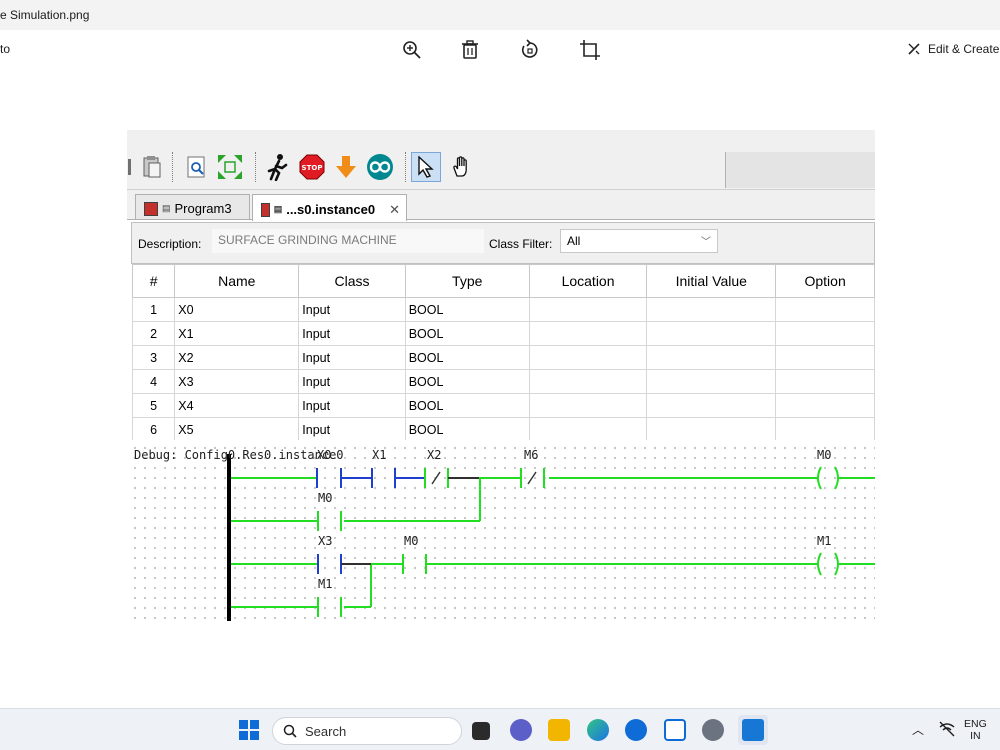 The image size is (1000, 750). I want to click on tab-instance0: ▤ ...s0.instance0 ✕, so click(329, 207).